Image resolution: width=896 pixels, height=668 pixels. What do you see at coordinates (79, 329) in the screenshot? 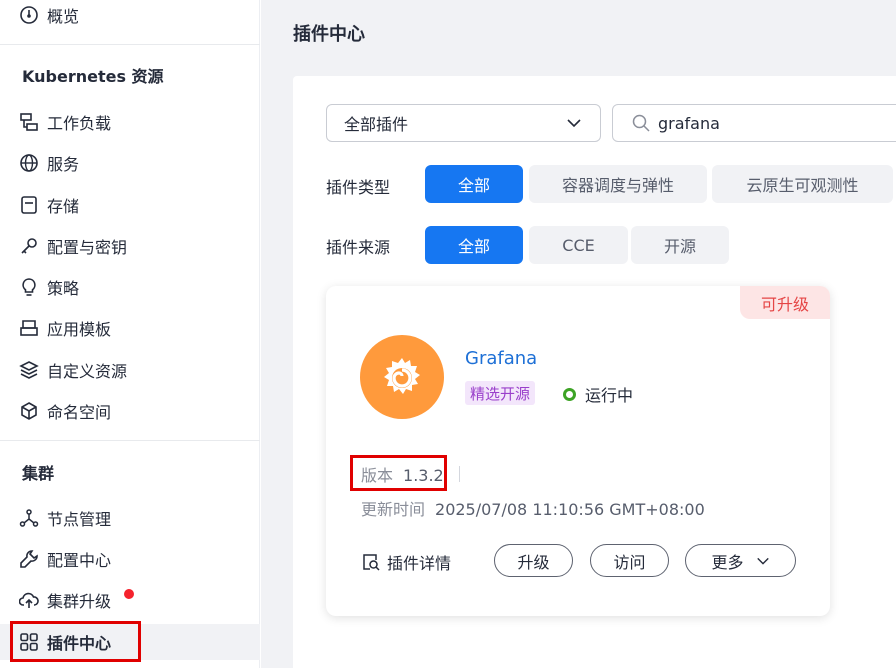
I see `sidebar-item-label: 应用模板` at bounding box center [79, 329].